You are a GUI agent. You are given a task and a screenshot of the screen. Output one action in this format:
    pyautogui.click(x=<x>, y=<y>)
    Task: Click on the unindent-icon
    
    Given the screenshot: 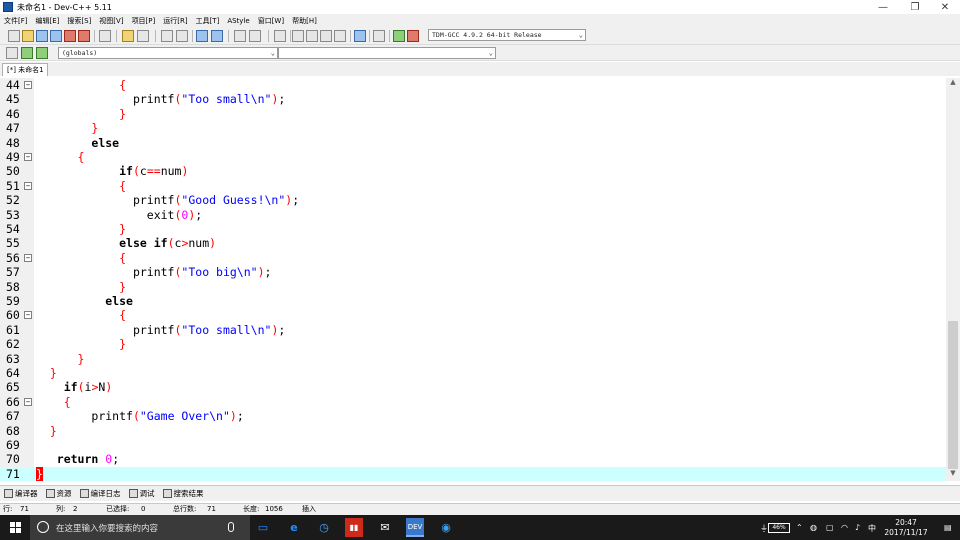 What is the action you would take?
    pyautogui.click(x=255, y=36)
    